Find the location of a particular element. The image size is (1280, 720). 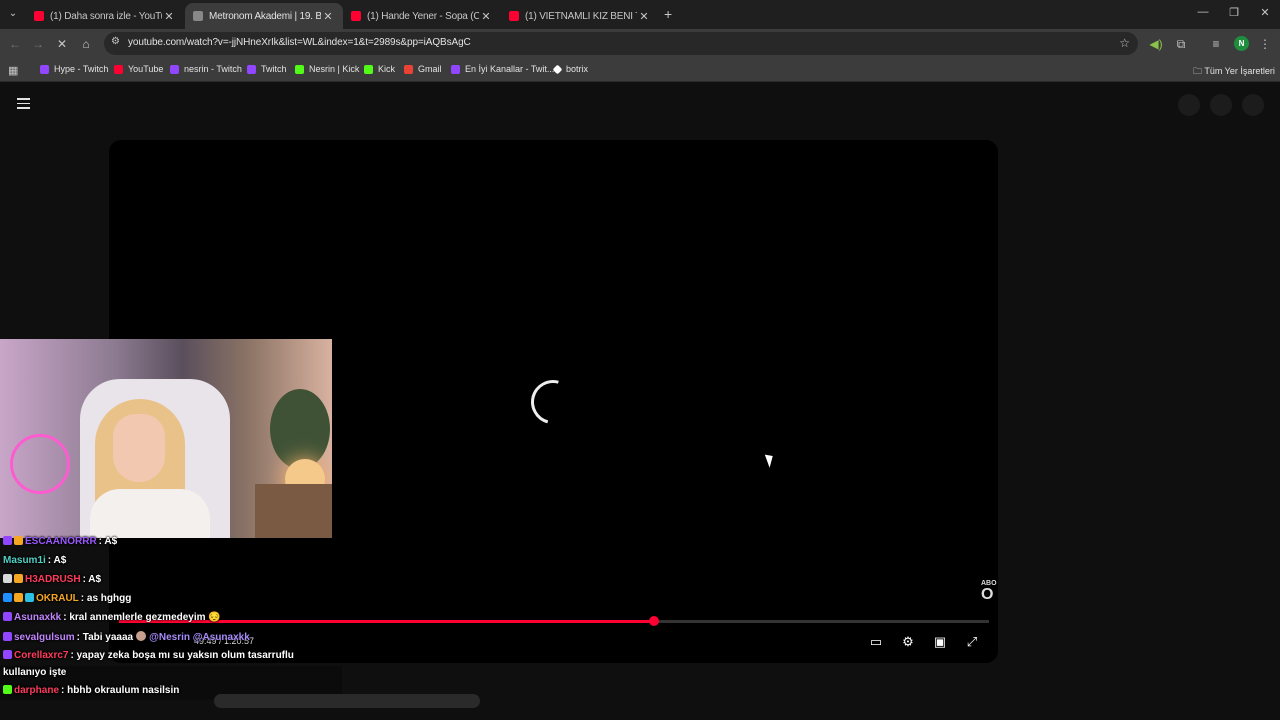

settings-gear-icon: ⚙ is located at coordinates (908, 642).